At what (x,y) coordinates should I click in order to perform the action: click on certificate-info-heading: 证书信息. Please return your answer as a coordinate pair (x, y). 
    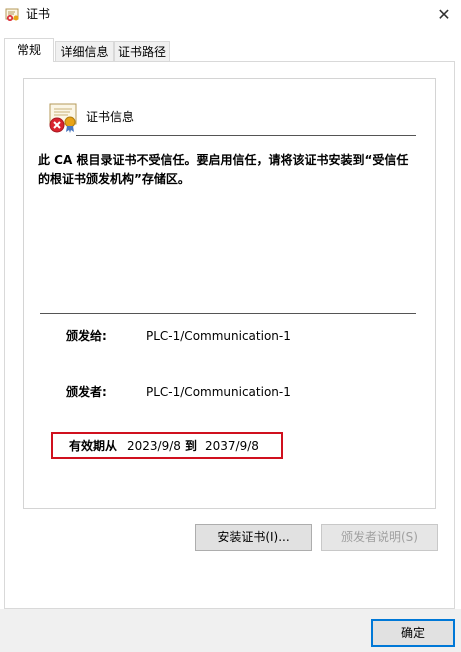
    Looking at the image, I should click on (110, 117).